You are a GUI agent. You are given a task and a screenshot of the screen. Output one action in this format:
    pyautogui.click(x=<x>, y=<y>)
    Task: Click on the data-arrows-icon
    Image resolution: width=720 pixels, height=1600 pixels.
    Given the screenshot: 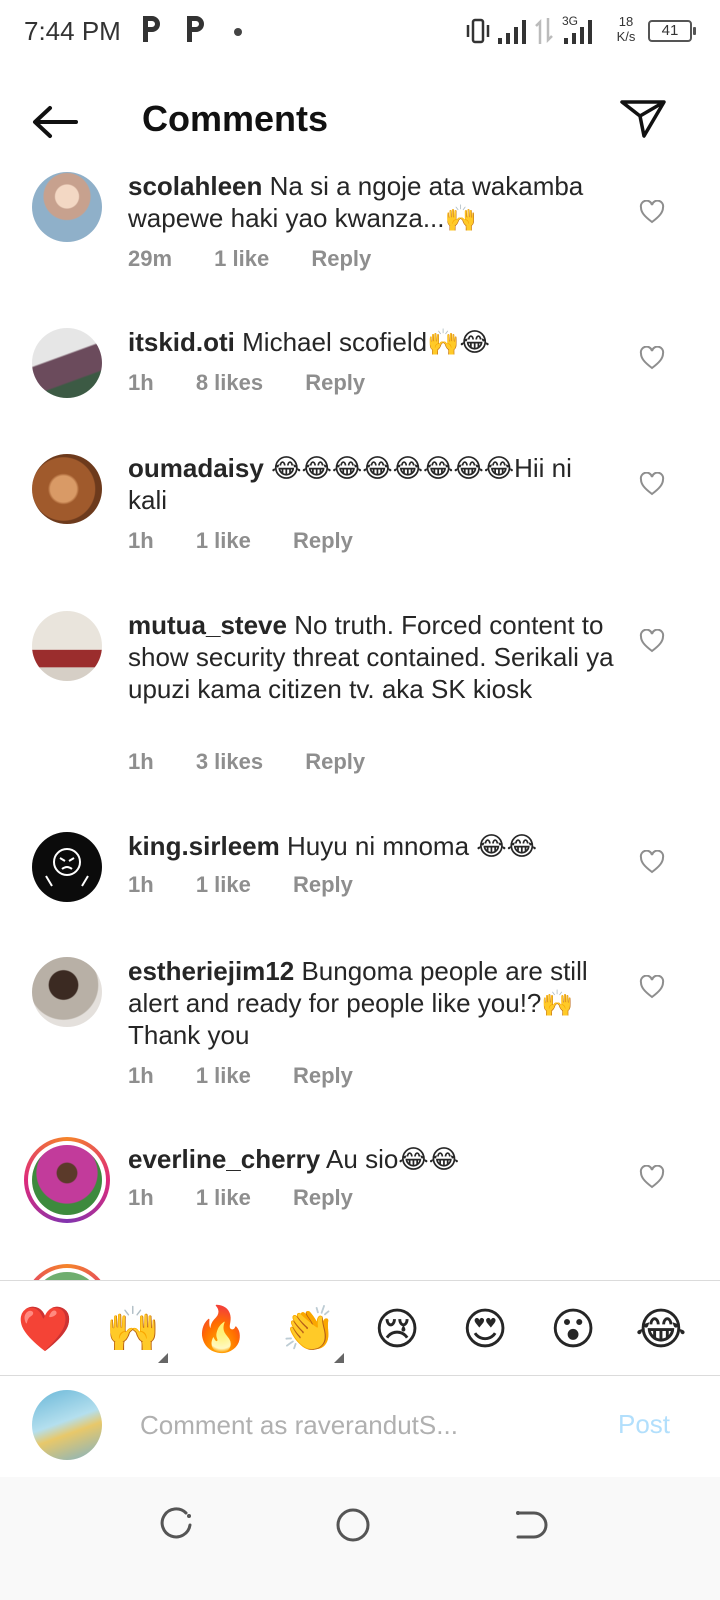 What is the action you would take?
    pyautogui.click(x=544, y=31)
    